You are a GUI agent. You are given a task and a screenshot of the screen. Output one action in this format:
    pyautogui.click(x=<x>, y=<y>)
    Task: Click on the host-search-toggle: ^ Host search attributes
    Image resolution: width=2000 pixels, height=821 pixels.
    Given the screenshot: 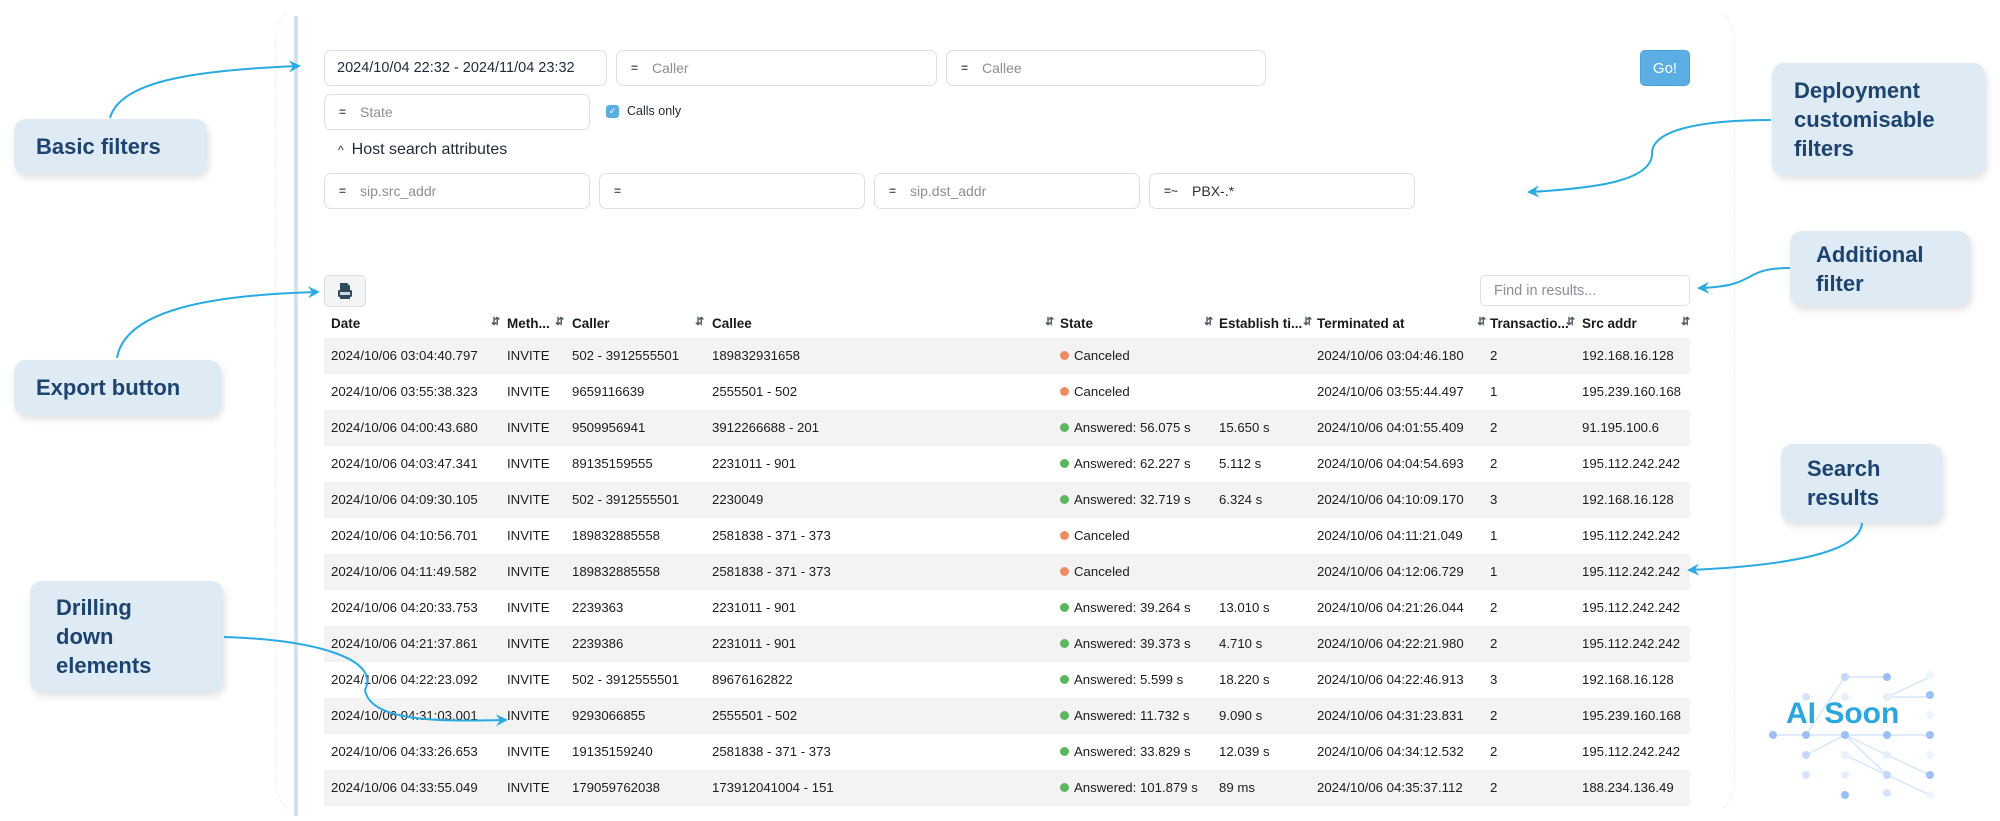 What is the action you would take?
    pyautogui.click(x=422, y=150)
    